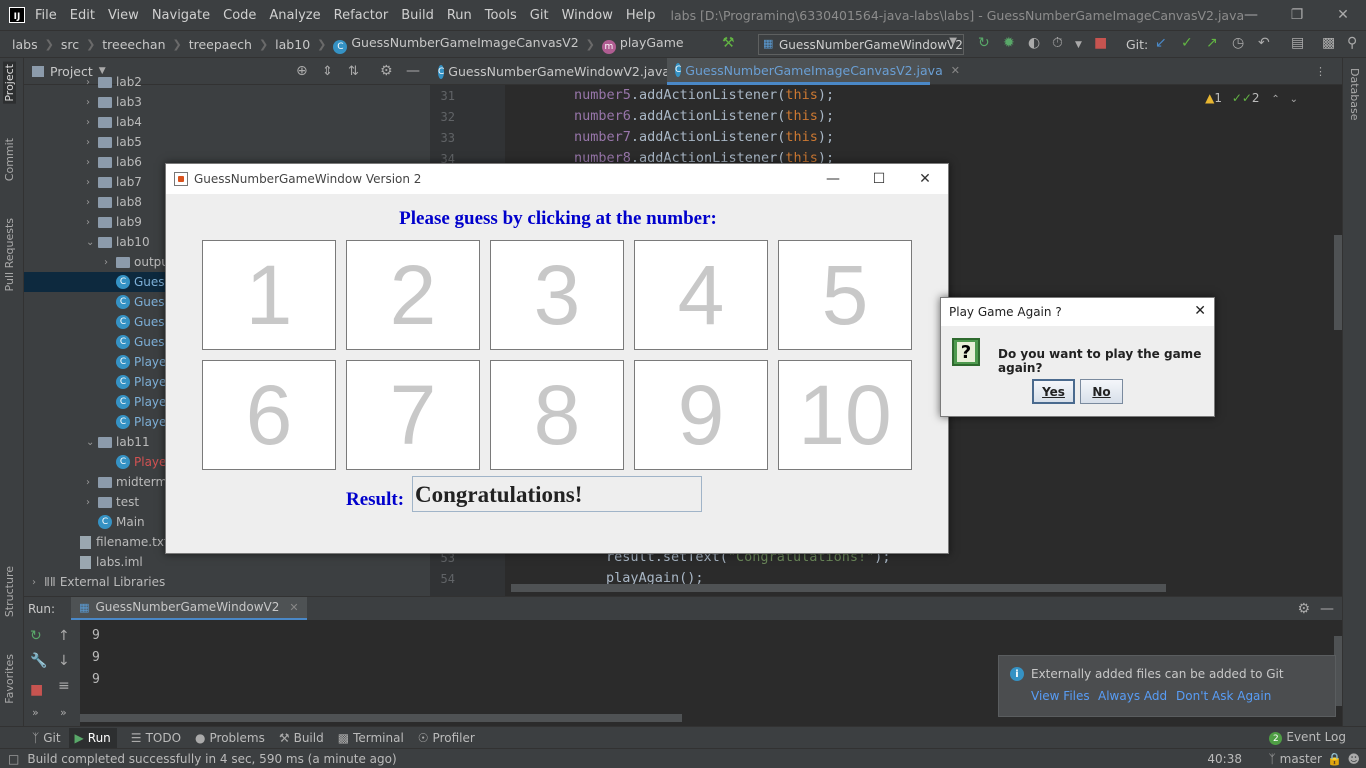 The image size is (1366, 768). Describe the element at coordinates (9, 679) in the screenshot. I see `tool-tab-favorites: Favorites` at that location.